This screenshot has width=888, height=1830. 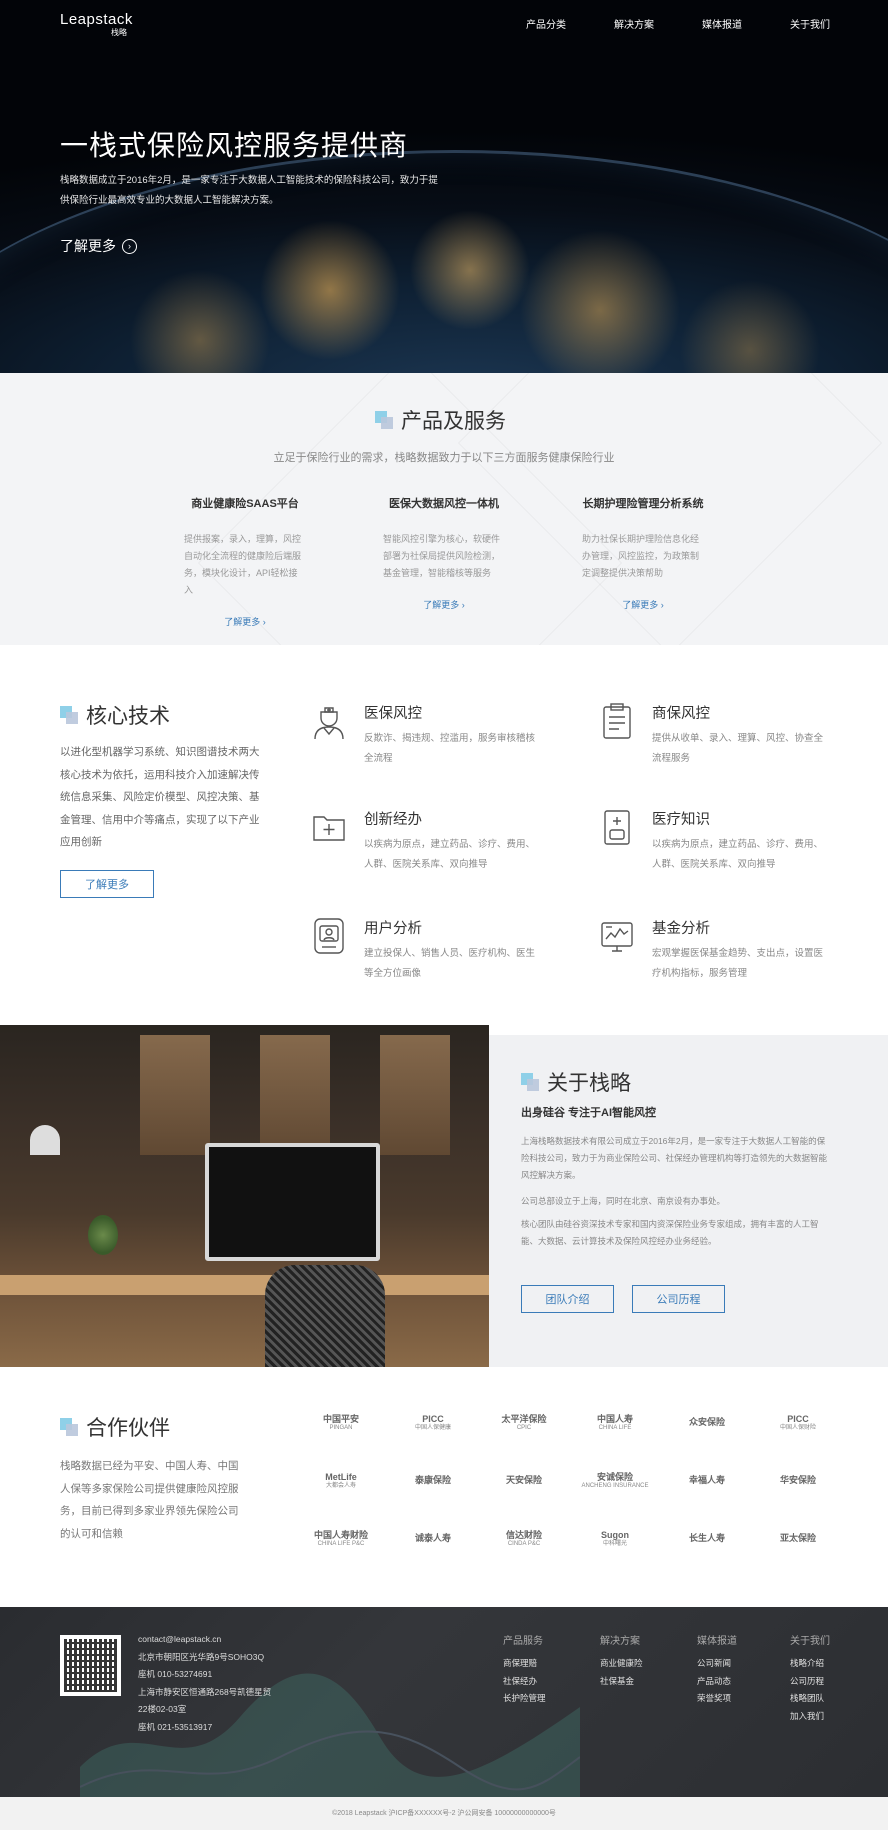 I want to click on about-paragraph: 公司总部设立于上海，同时在北京、南京设有办事处。, so click(x=623, y=1201).